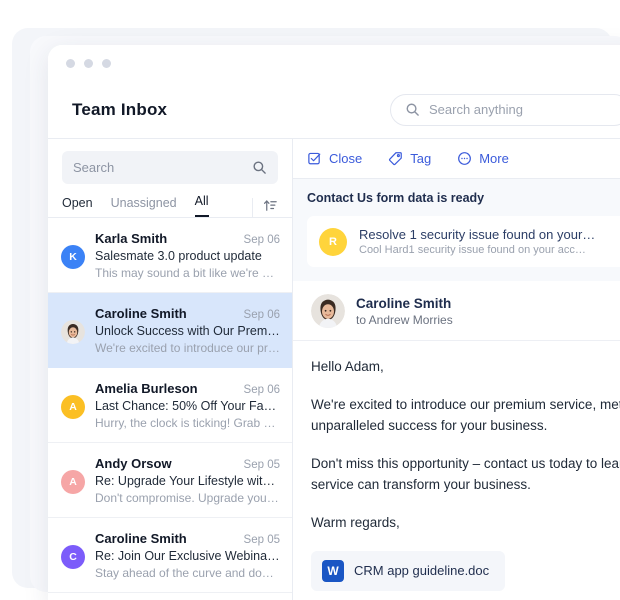 This screenshot has width=620, height=600. What do you see at coordinates (146, 388) in the screenshot?
I see `list-item-sender: Amelia Burleson` at bounding box center [146, 388].